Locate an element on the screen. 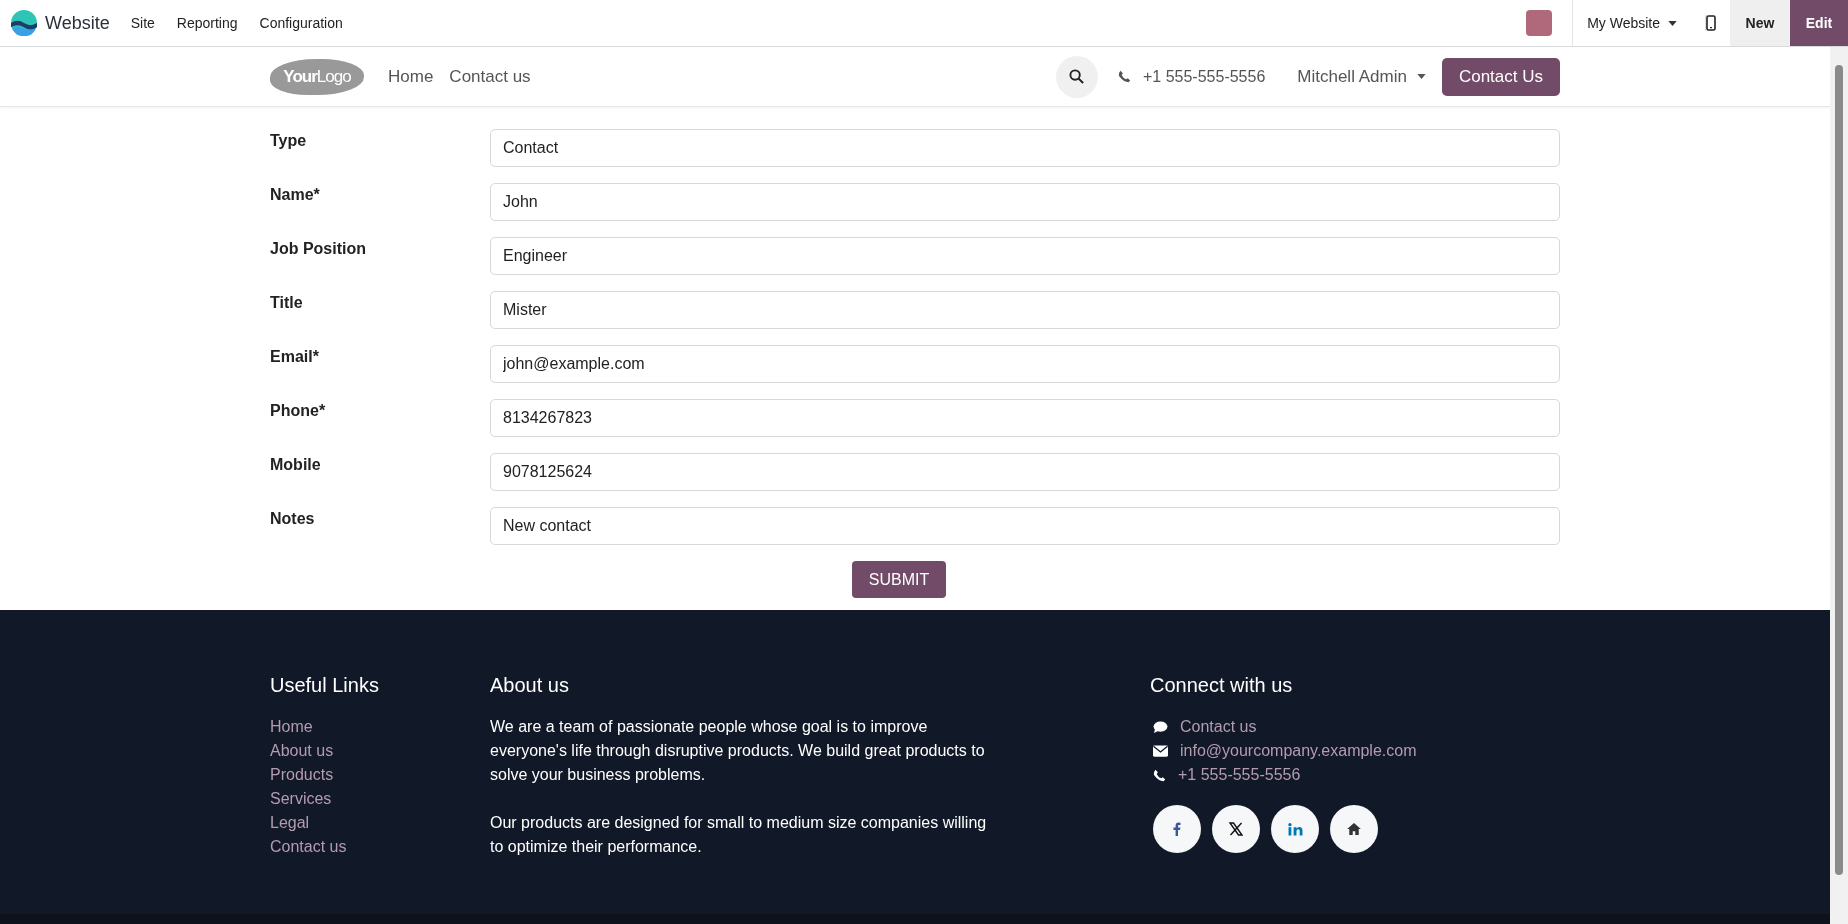 Image resolution: width=1848 pixels, height=924 pixels. chat-bubble-icon is located at coordinates (1160, 727).